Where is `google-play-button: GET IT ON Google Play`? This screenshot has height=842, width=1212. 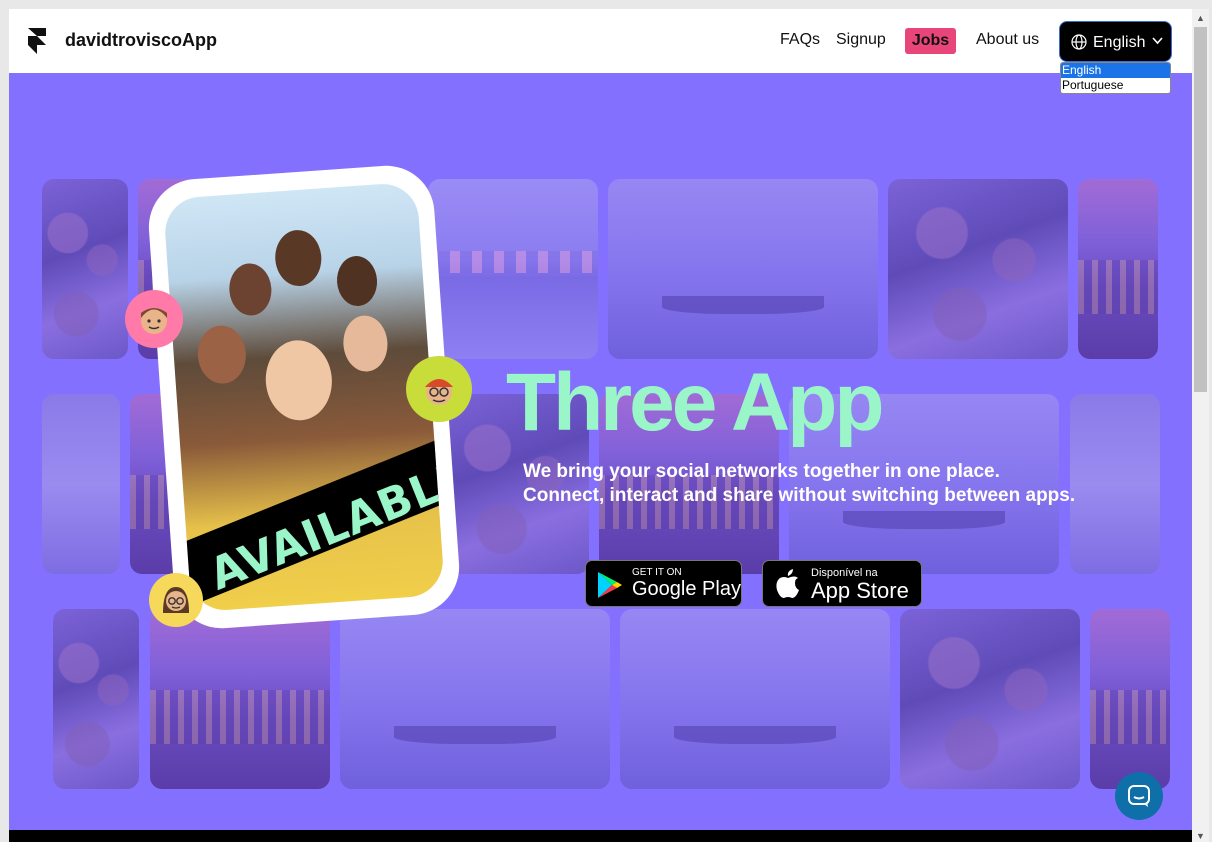
google-play-button: GET IT ON Google Play is located at coordinates (663, 583).